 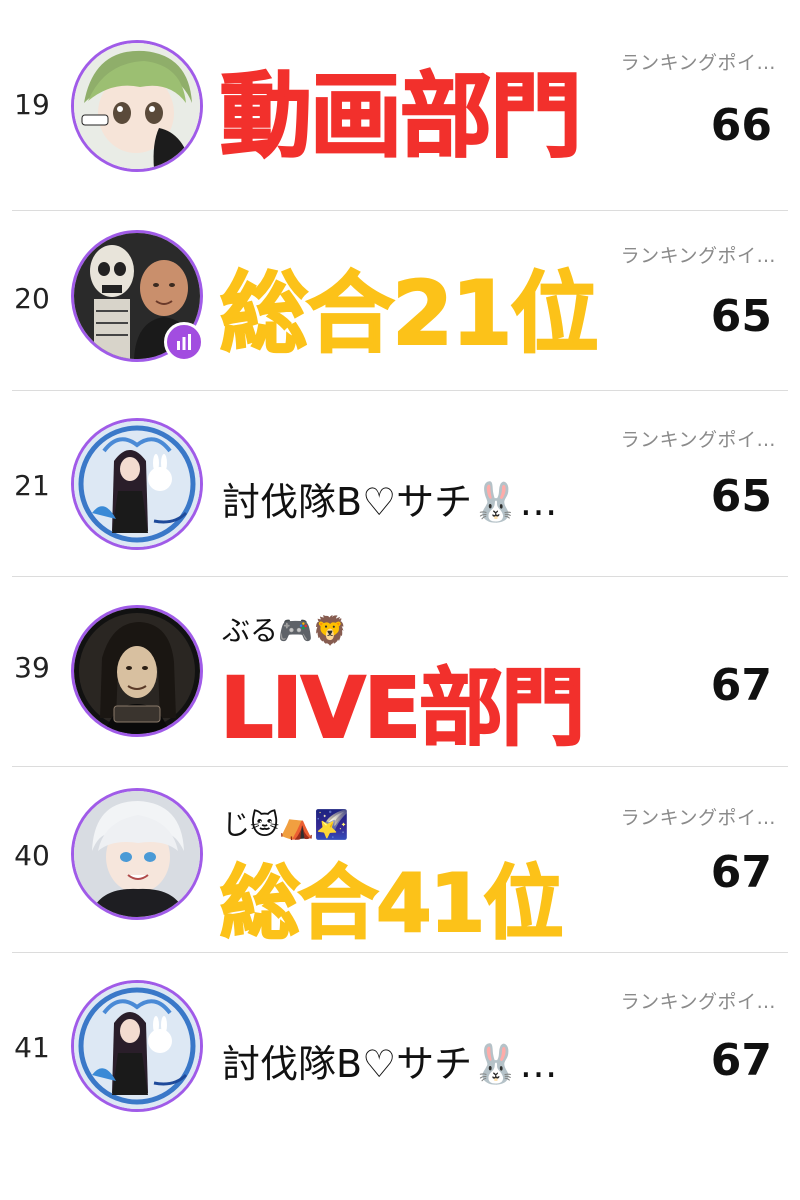 What do you see at coordinates (391, 903) in the screenshot?
I see `overlay-caption: 総合41位` at bounding box center [391, 903].